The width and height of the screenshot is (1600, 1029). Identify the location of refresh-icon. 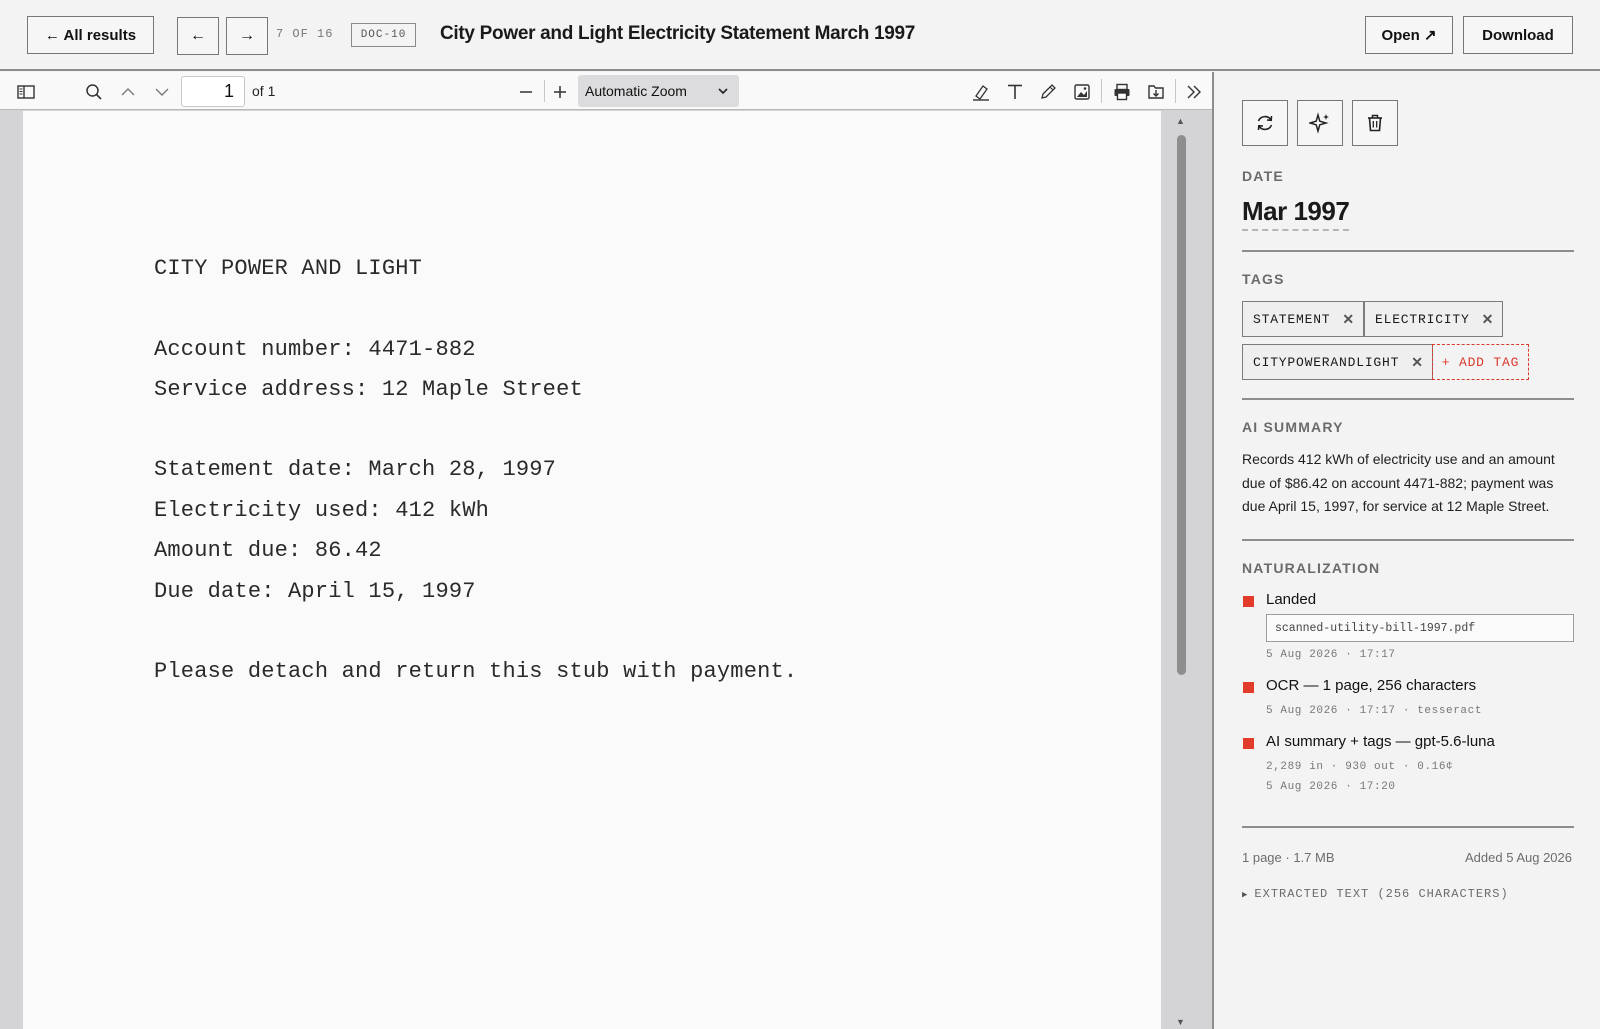
(1265, 123).